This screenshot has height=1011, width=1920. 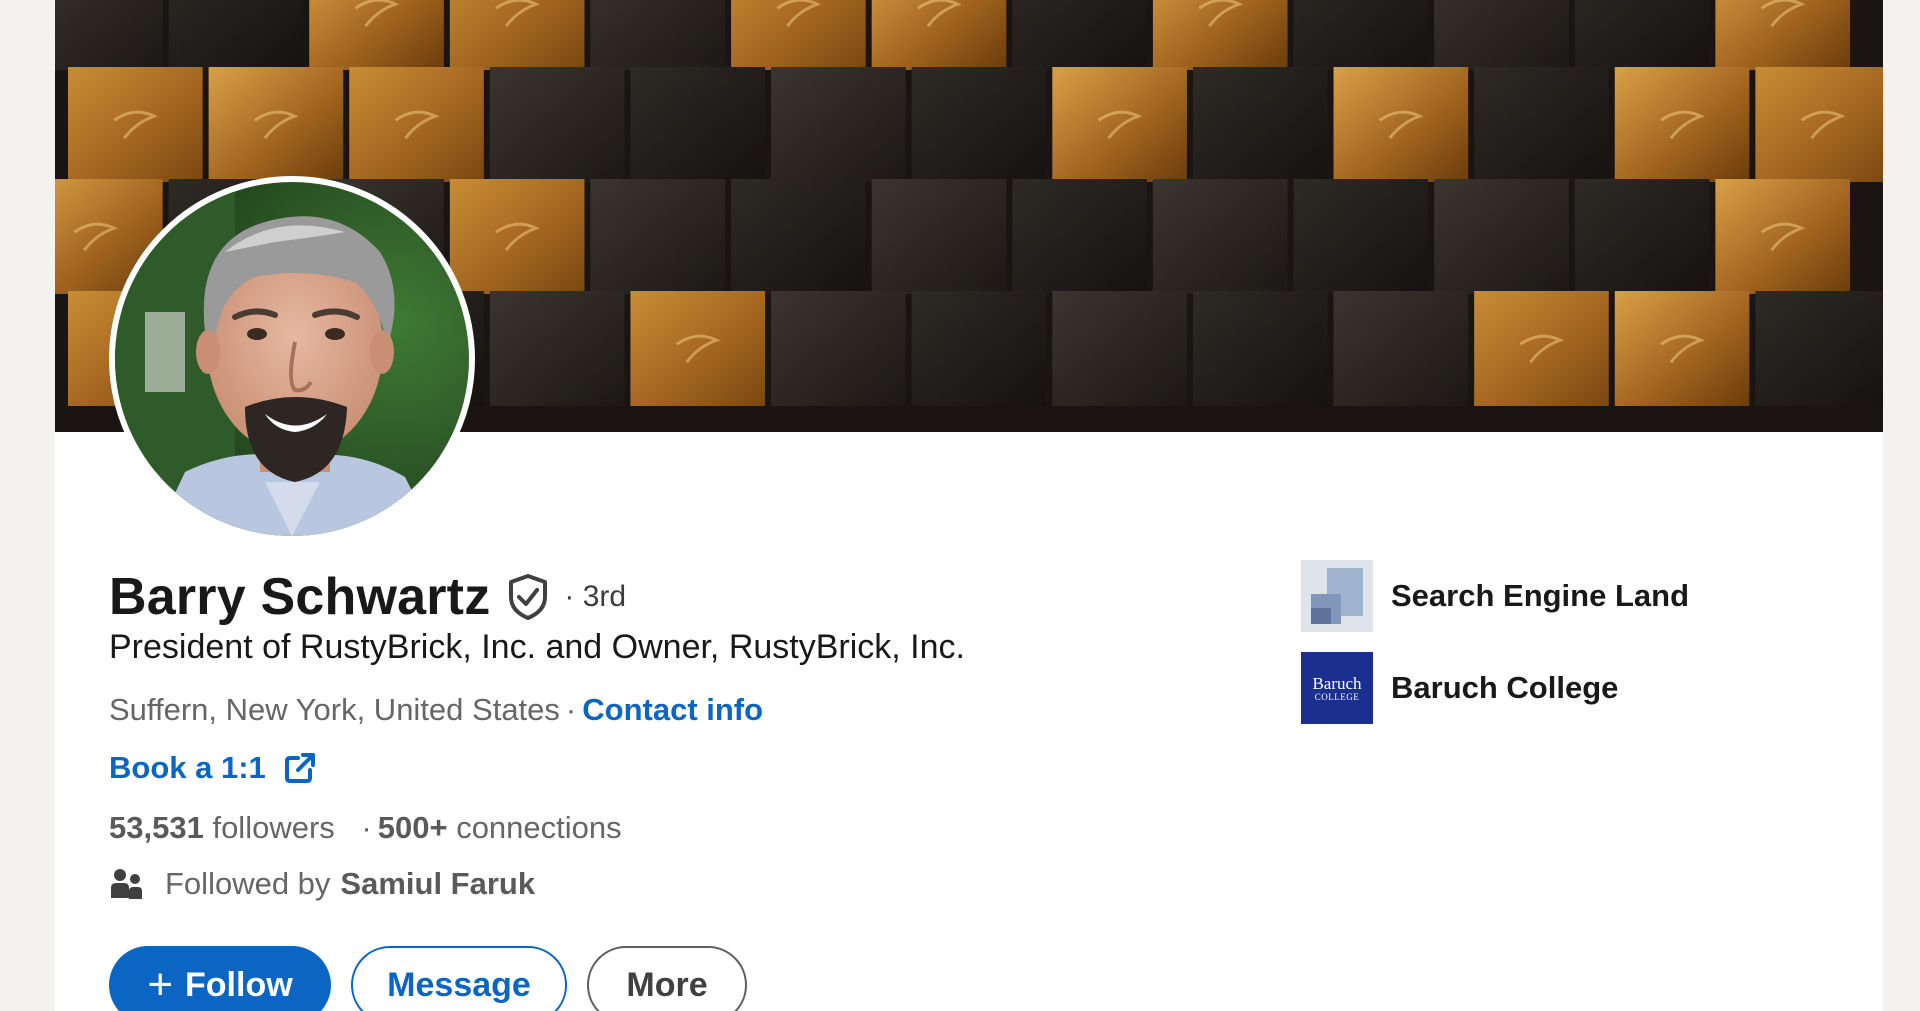 I want to click on contact-info-link: Contact info, so click(x=672, y=709).